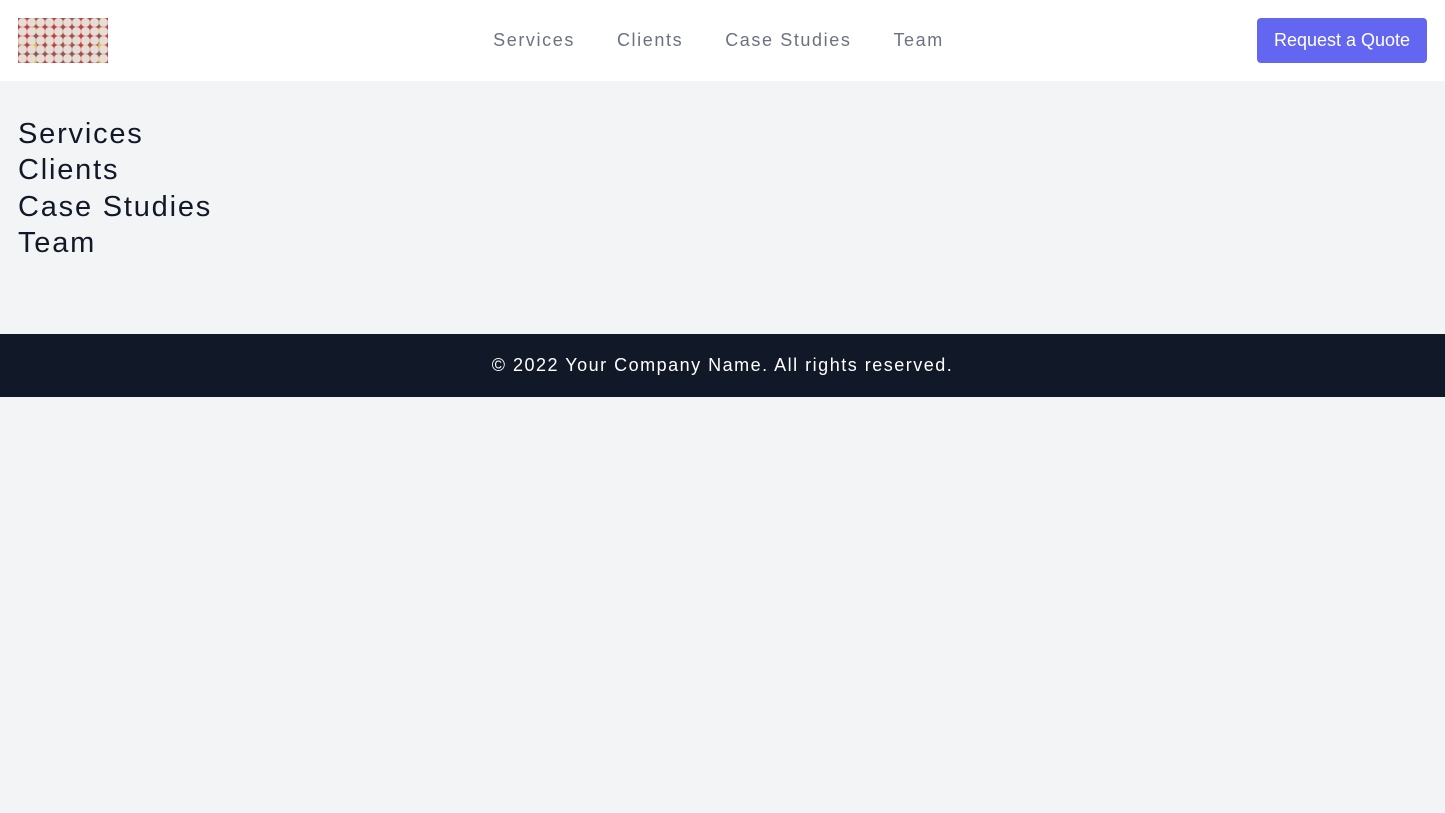  What do you see at coordinates (115, 243) in the screenshot?
I see `section-link-team: Team` at bounding box center [115, 243].